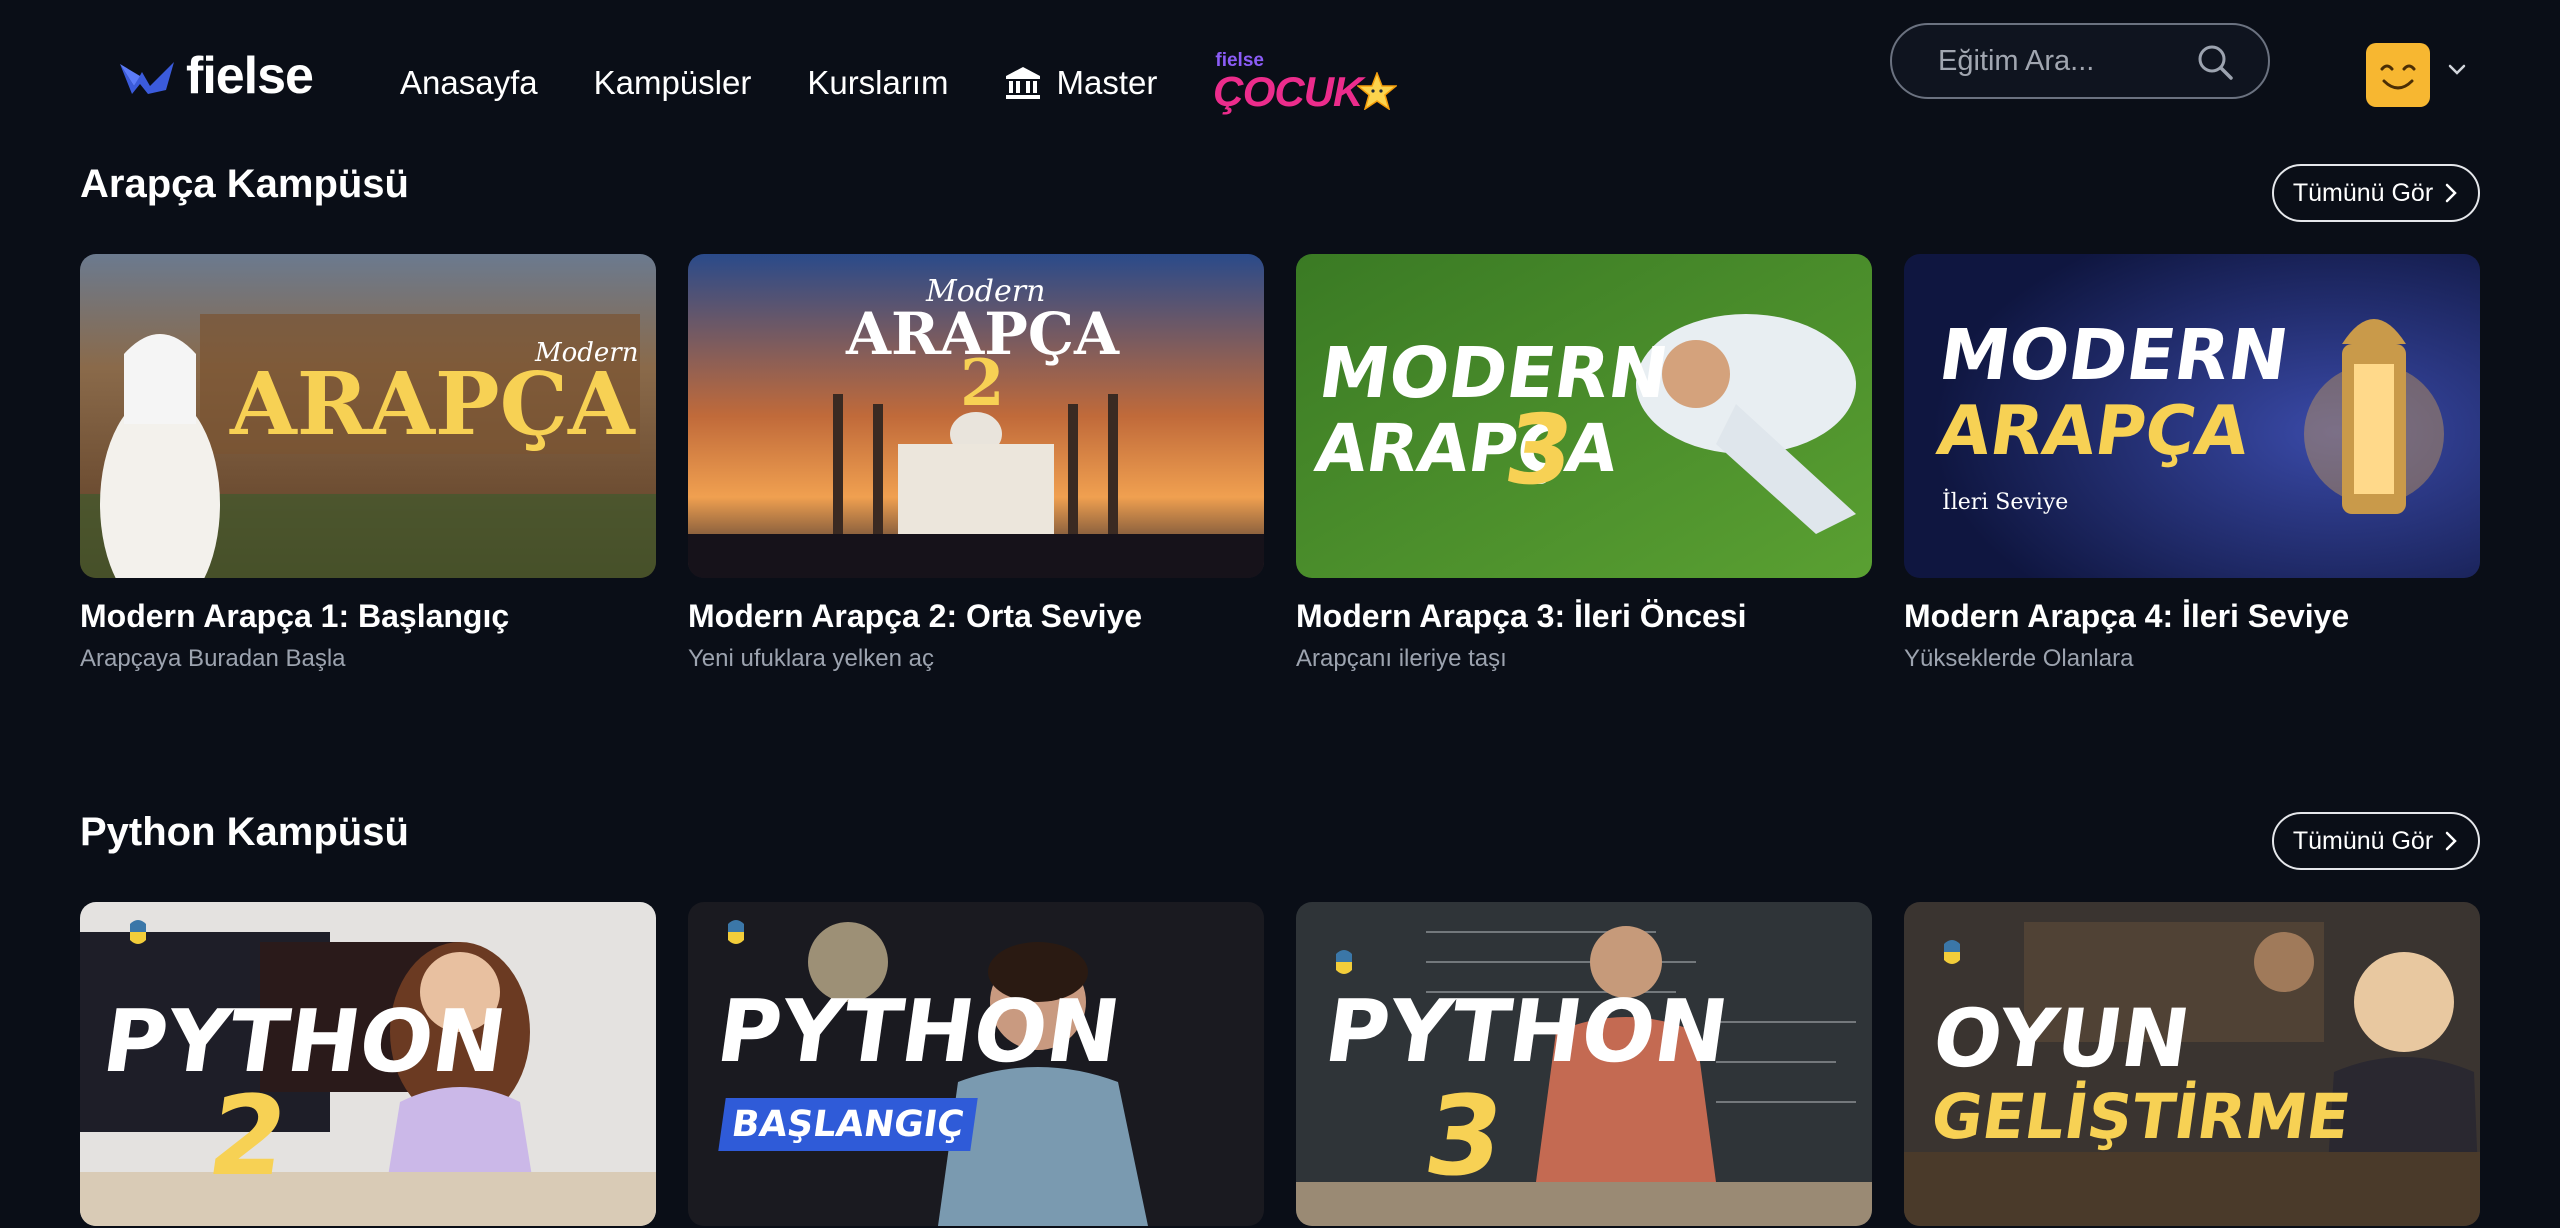 This screenshot has width=2560, height=1228. What do you see at coordinates (2005, 502) in the screenshot?
I see `thumb-text: İleri Seviye` at bounding box center [2005, 502].